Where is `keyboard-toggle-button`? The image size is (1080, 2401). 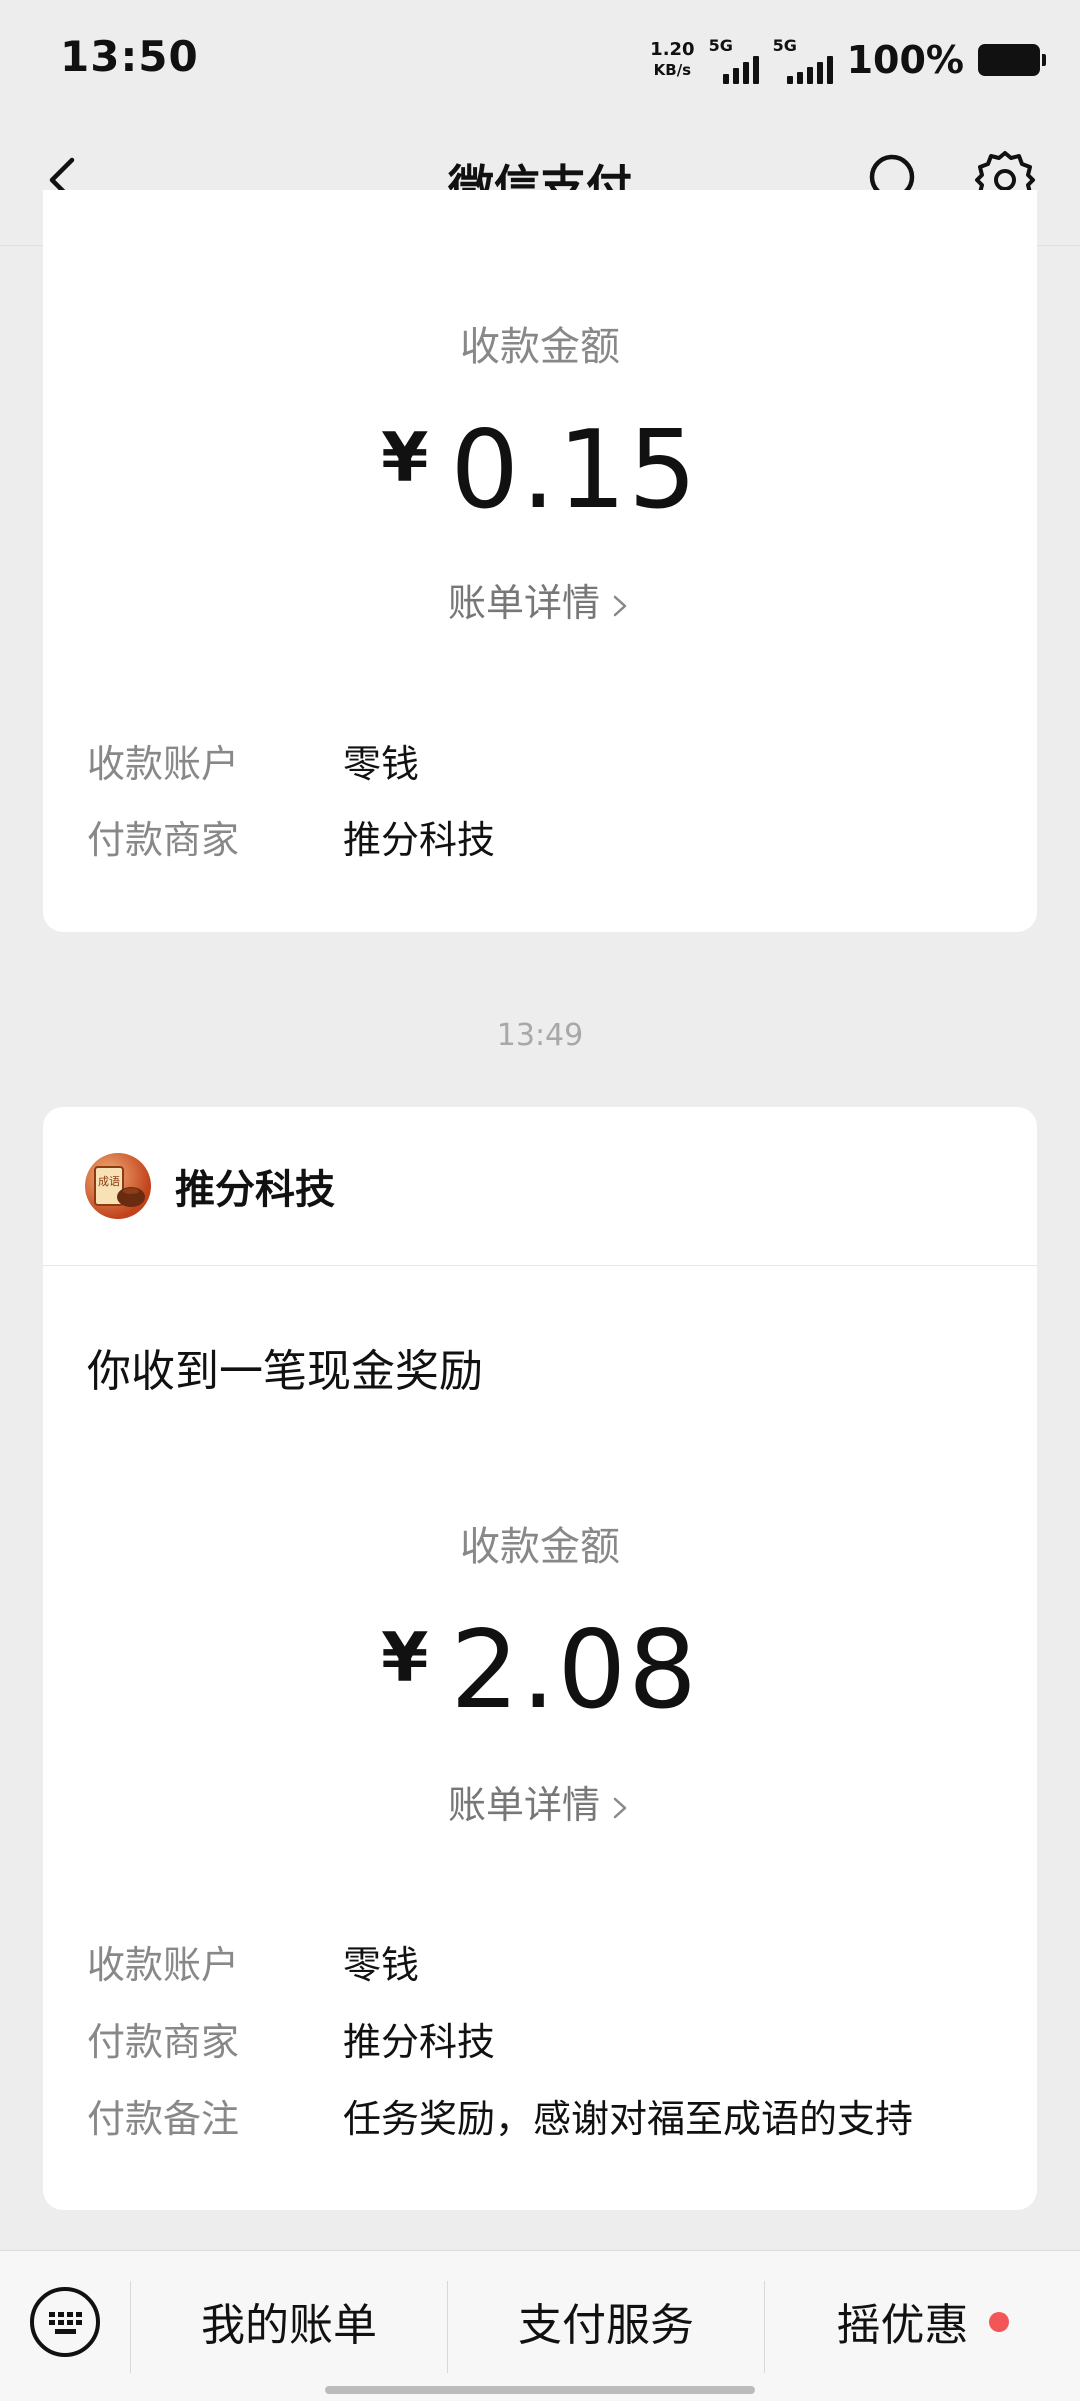
keyboard-toggle-button is located at coordinates (65, 2322).